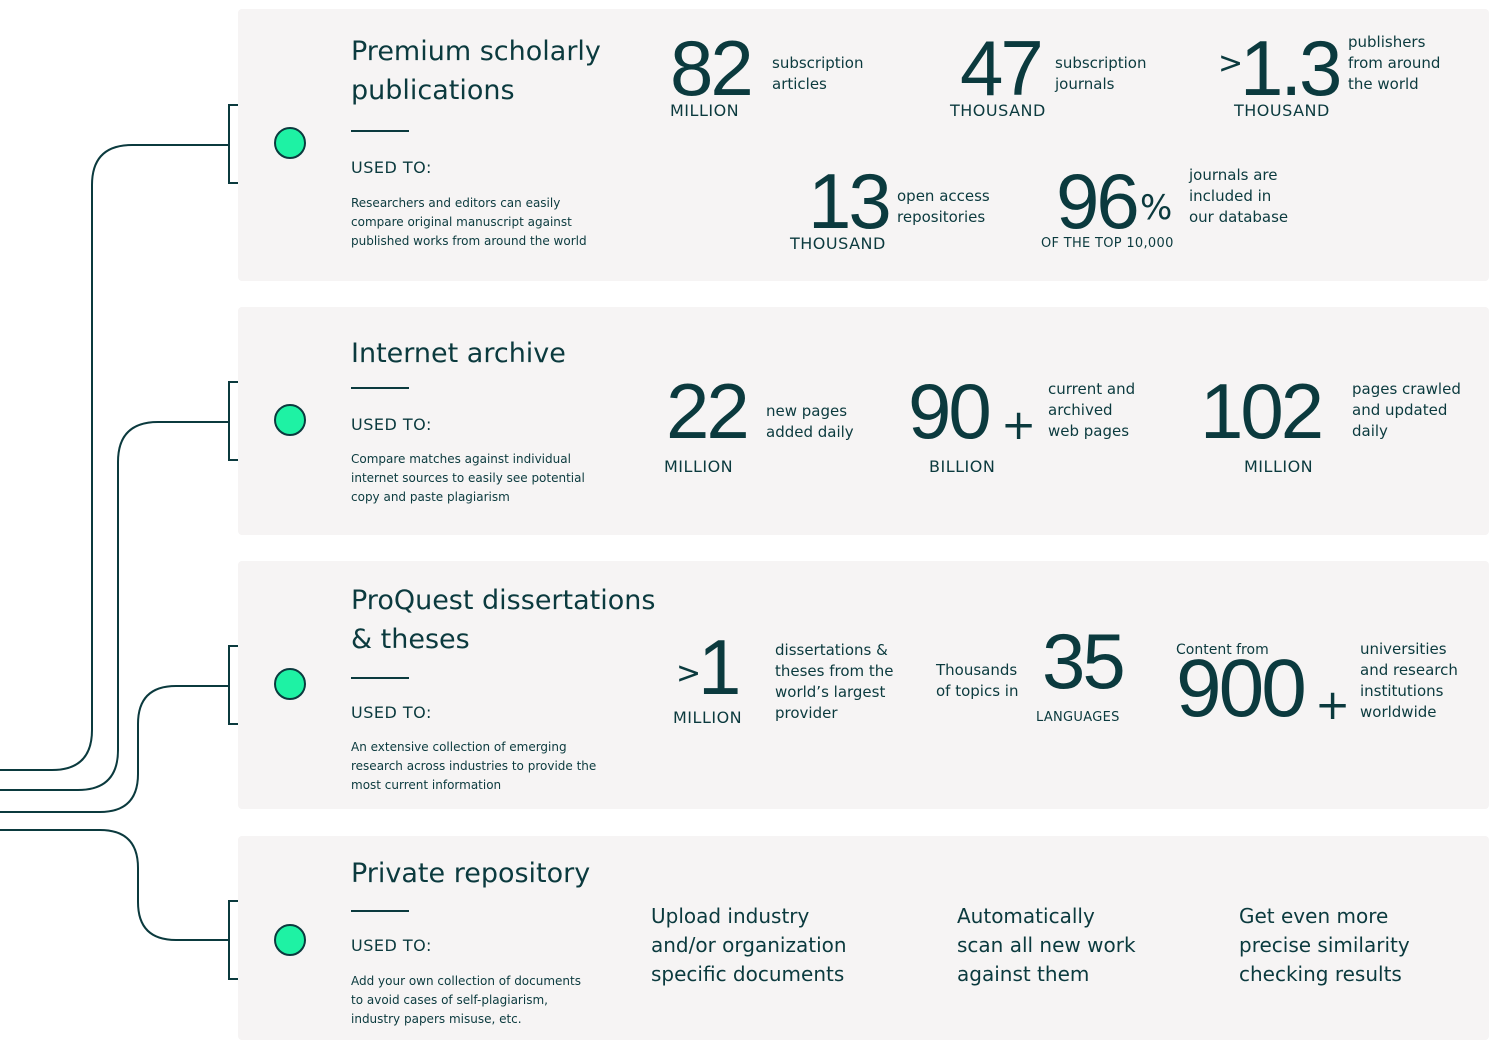  What do you see at coordinates (503, 620) in the screenshot?
I see `proquest-title: ProQuest dissertations & theses` at bounding box center [503, 620].